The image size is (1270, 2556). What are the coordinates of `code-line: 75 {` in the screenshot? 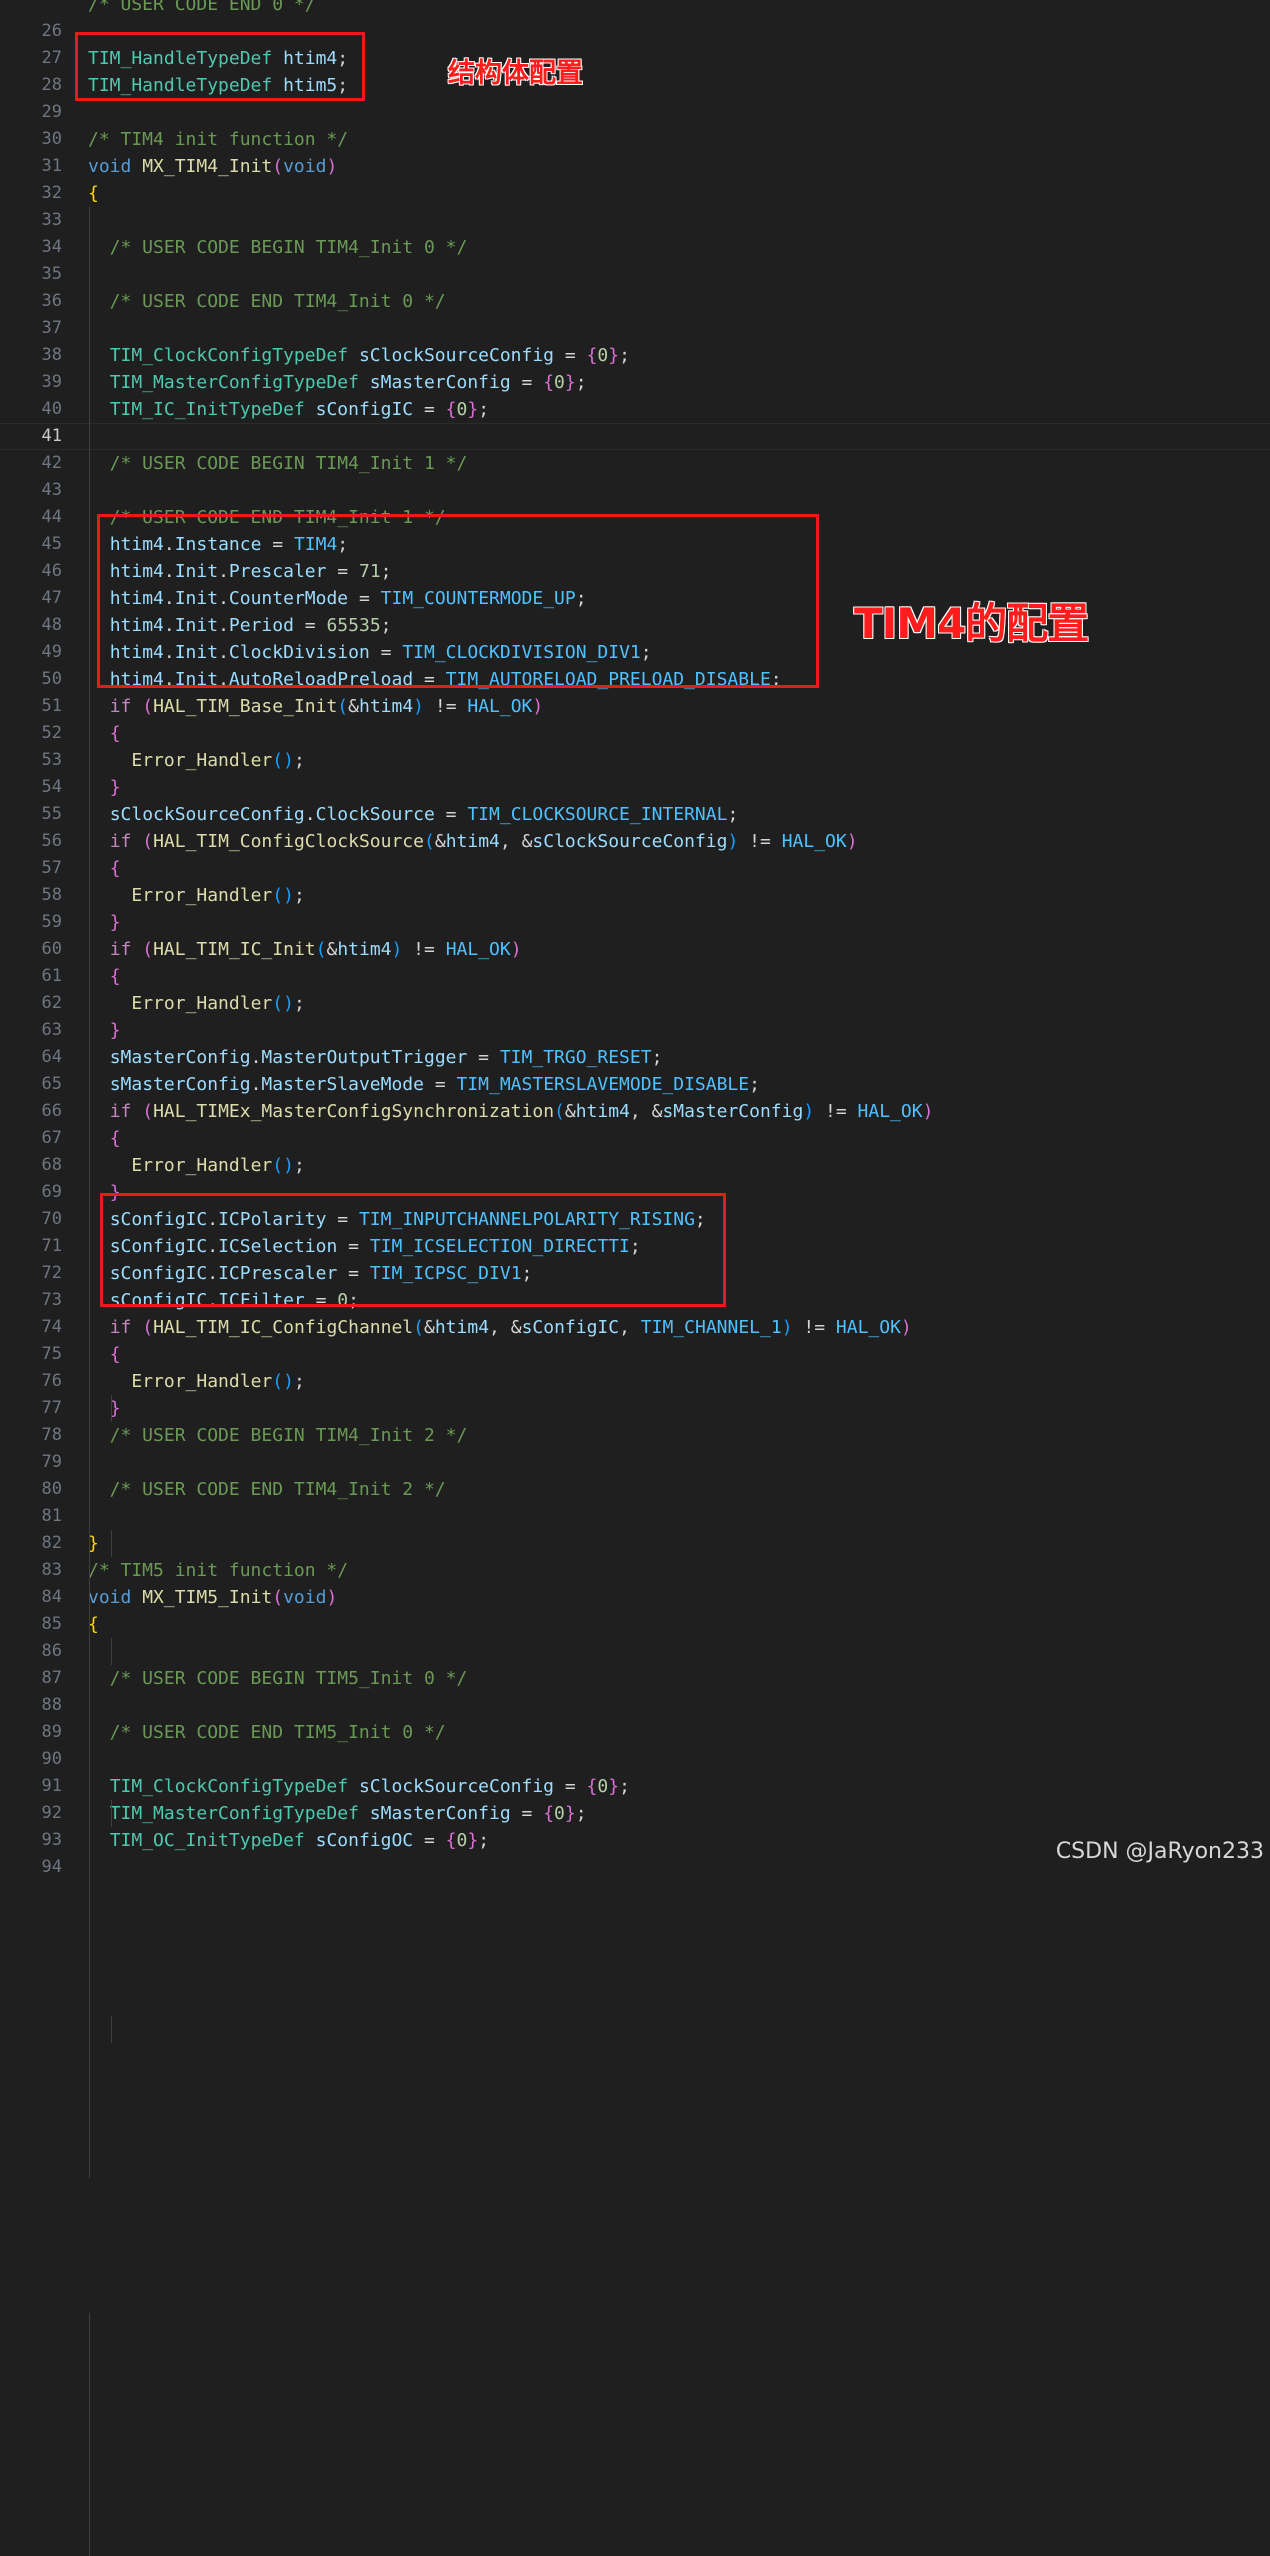 It's located at (635, 1354).